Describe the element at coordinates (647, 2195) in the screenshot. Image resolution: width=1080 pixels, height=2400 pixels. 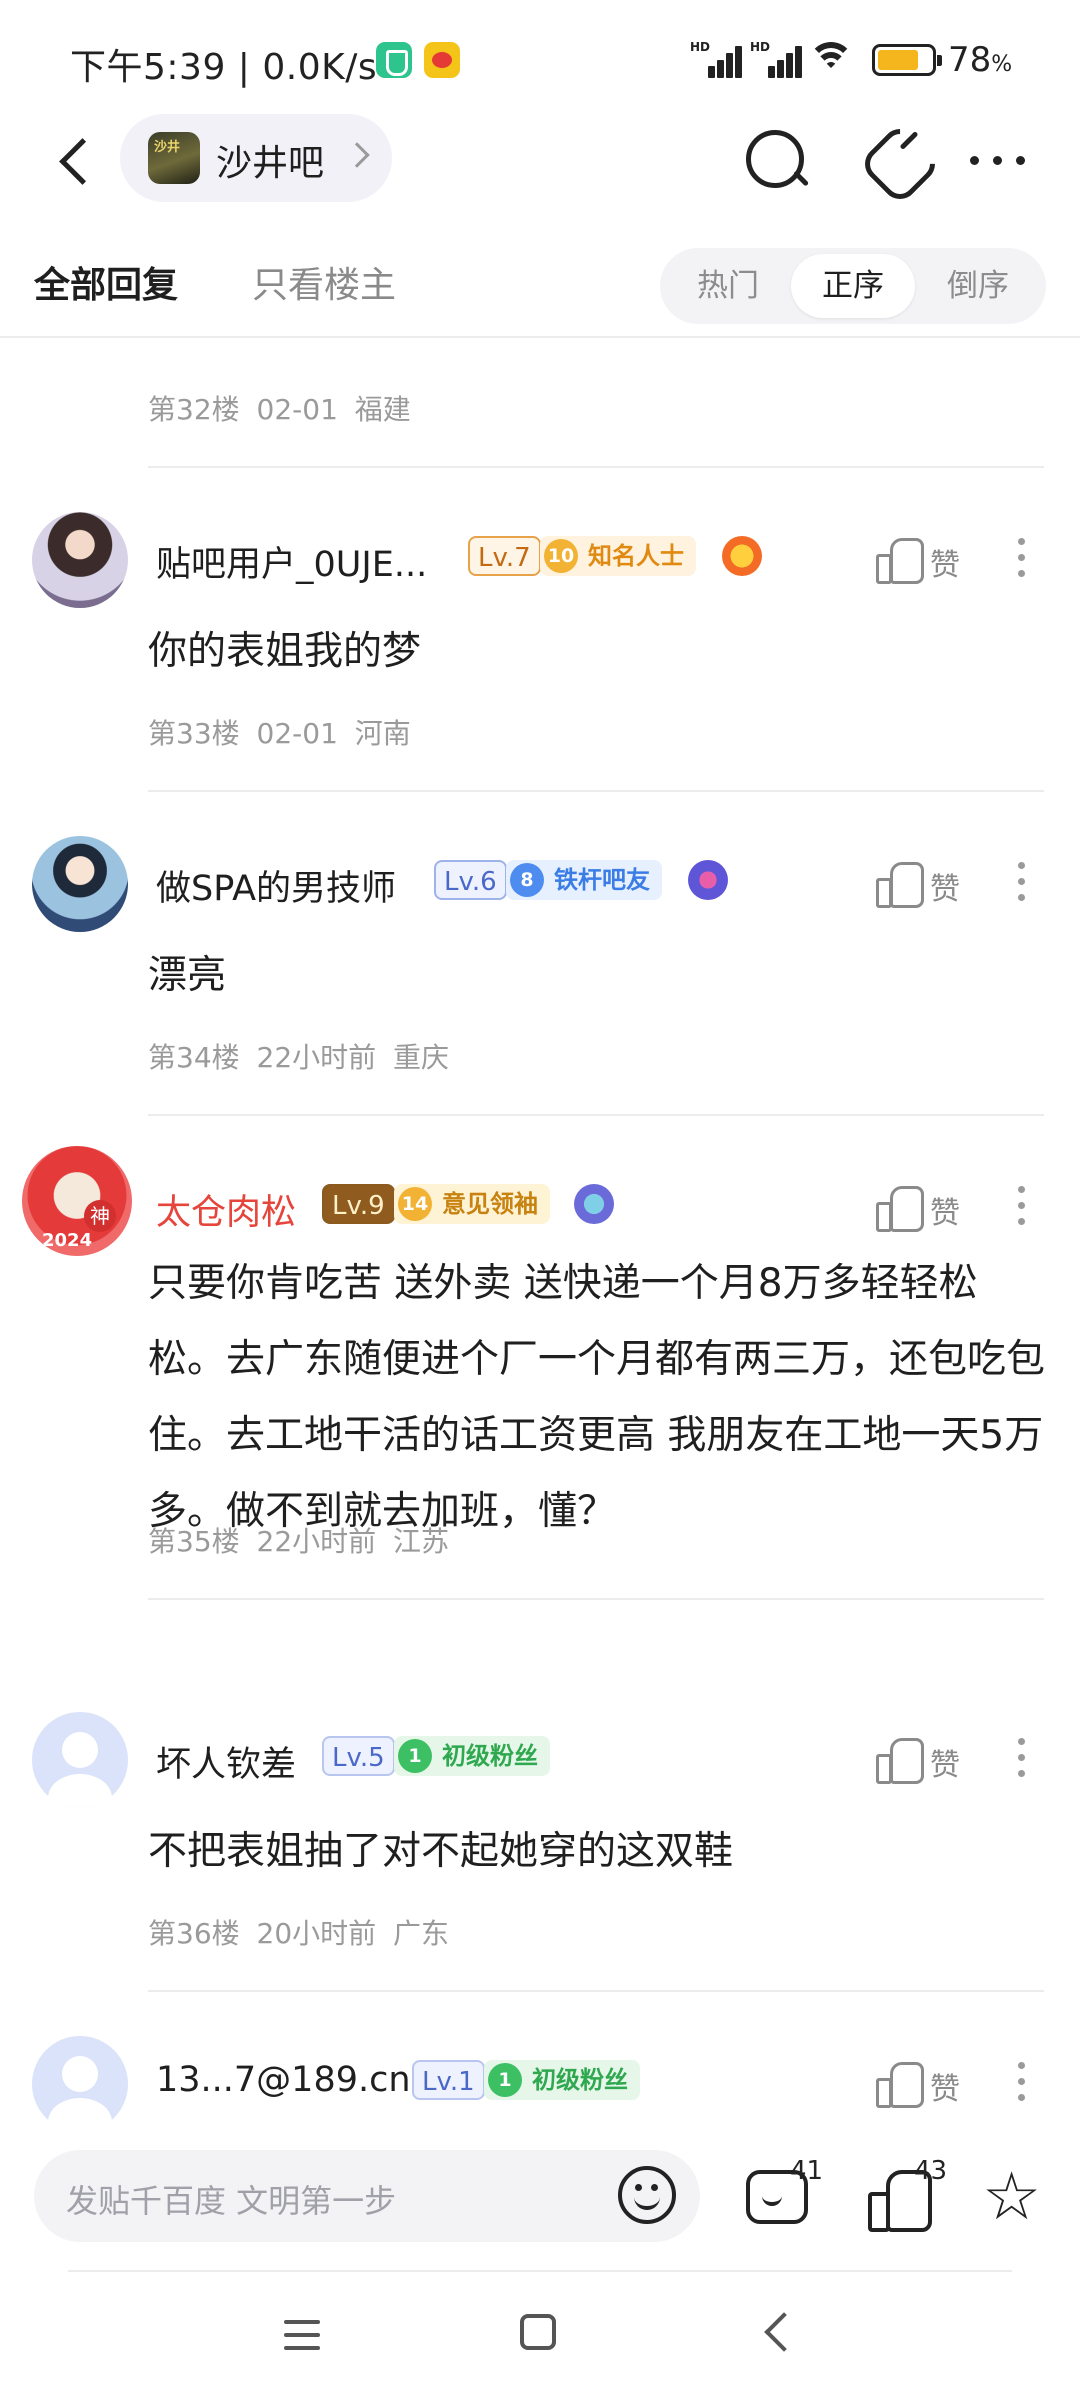
I see `emoji-icon` at that location.